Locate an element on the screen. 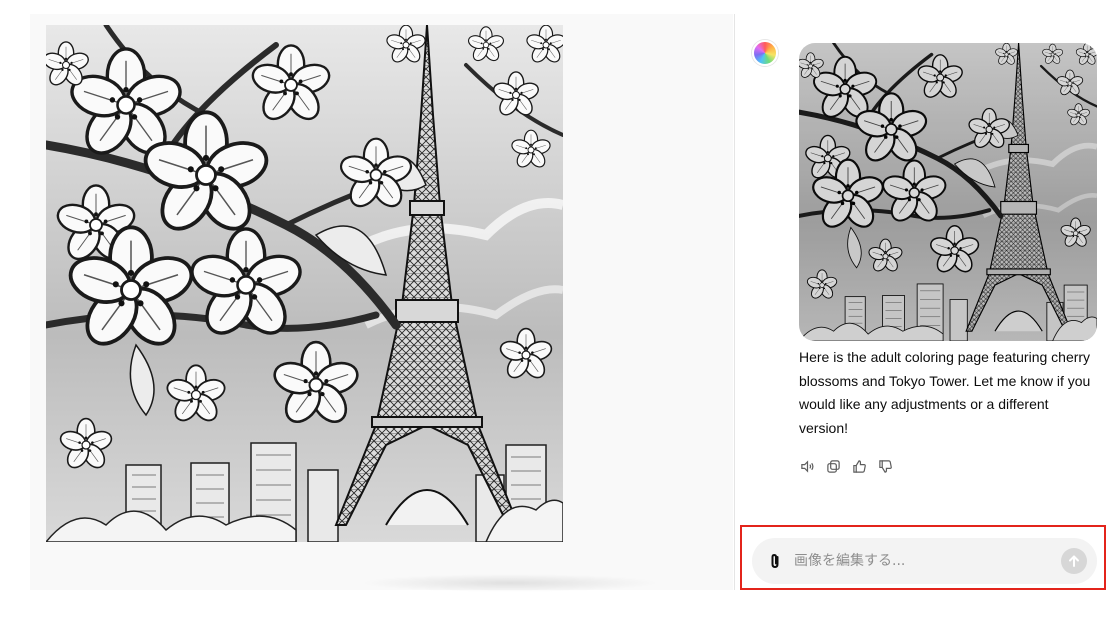 The height and width of the screenshot is (638, 1116). thumbs-down-icon is located at coordinates (885, 466).